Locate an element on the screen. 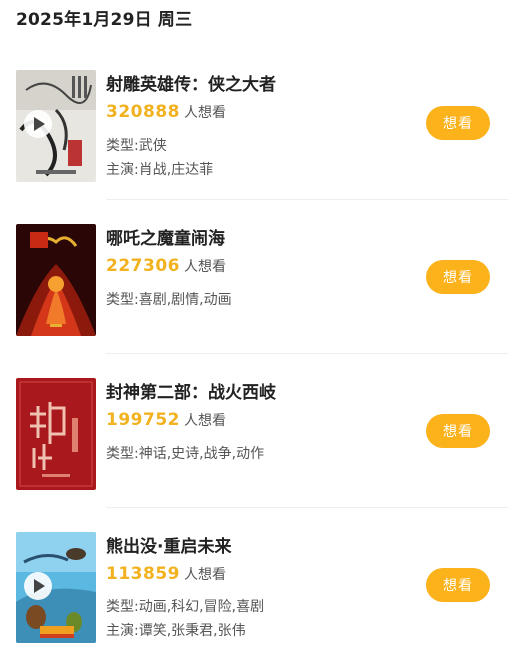 The width and height of the screenshot is (514, 670). want-count: 199752 is located at coordinates (143, 420).